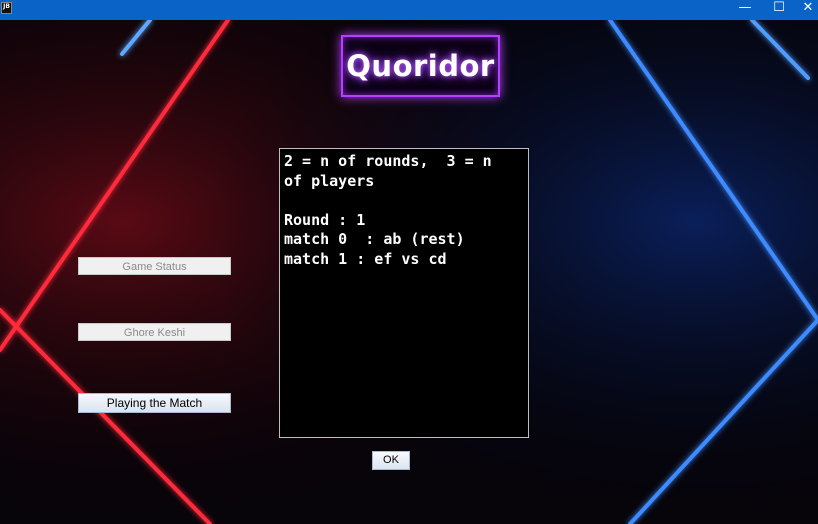 This screenshot has height=524, width=818. What do you see at coordinates (6, 8) in the screenshot?
I see `app-icon: JB` at bounding box center [6, 8].